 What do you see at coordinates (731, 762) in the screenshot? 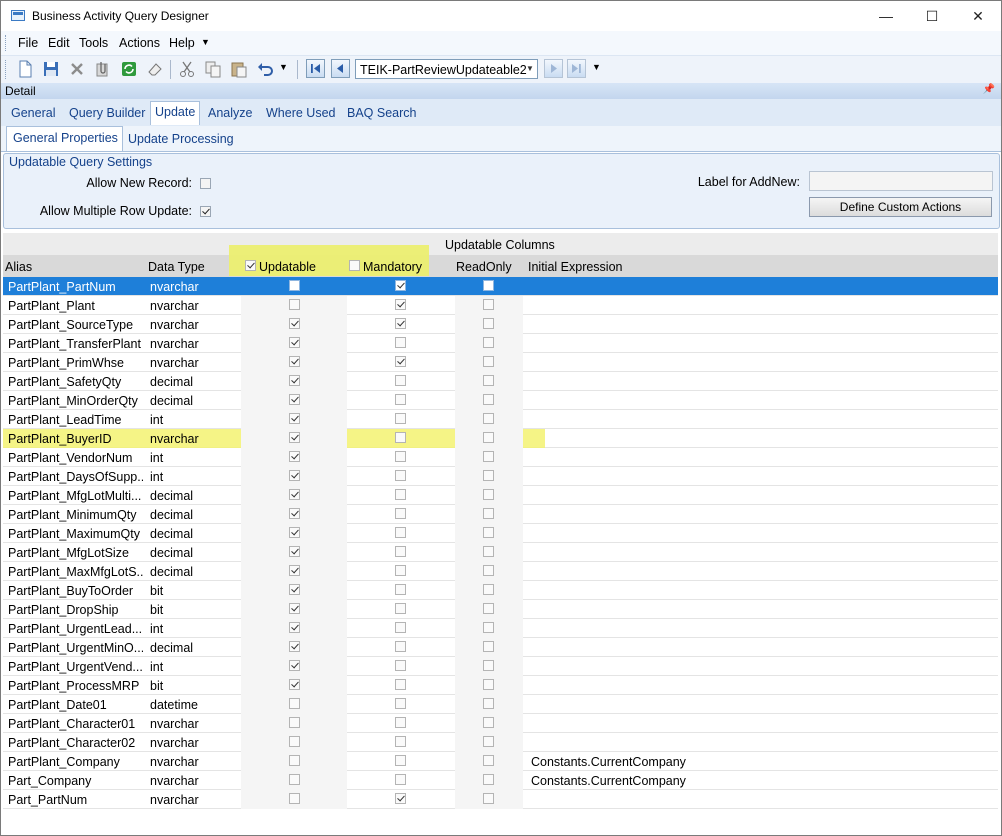
I see `initial-expression-cell: Constants.CurrentCompany` at bounding box center [731, 762].